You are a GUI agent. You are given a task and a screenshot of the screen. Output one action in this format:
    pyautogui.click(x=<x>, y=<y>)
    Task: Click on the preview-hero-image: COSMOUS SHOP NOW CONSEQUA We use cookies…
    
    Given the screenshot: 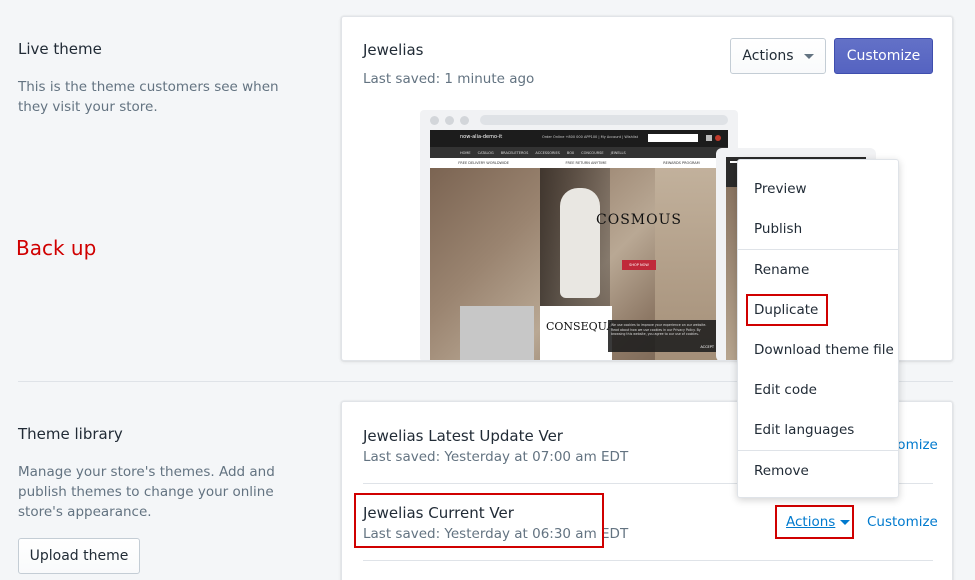 What is the action you would take?
    pyautogui.click(x=579, y=264)
    